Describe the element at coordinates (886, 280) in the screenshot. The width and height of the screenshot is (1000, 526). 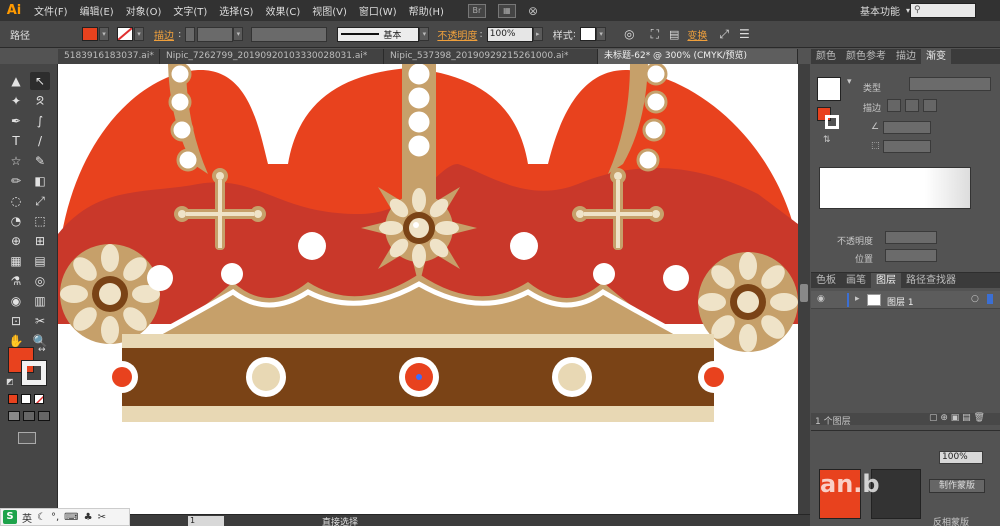
I see `tab-layers: 图层` at that location.